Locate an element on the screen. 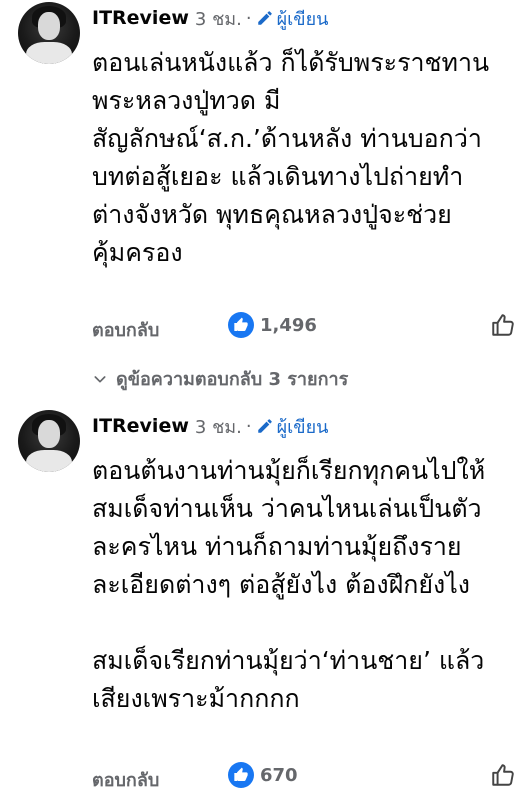  reaction-count: 1,496 is located at coordinates (288, 325).